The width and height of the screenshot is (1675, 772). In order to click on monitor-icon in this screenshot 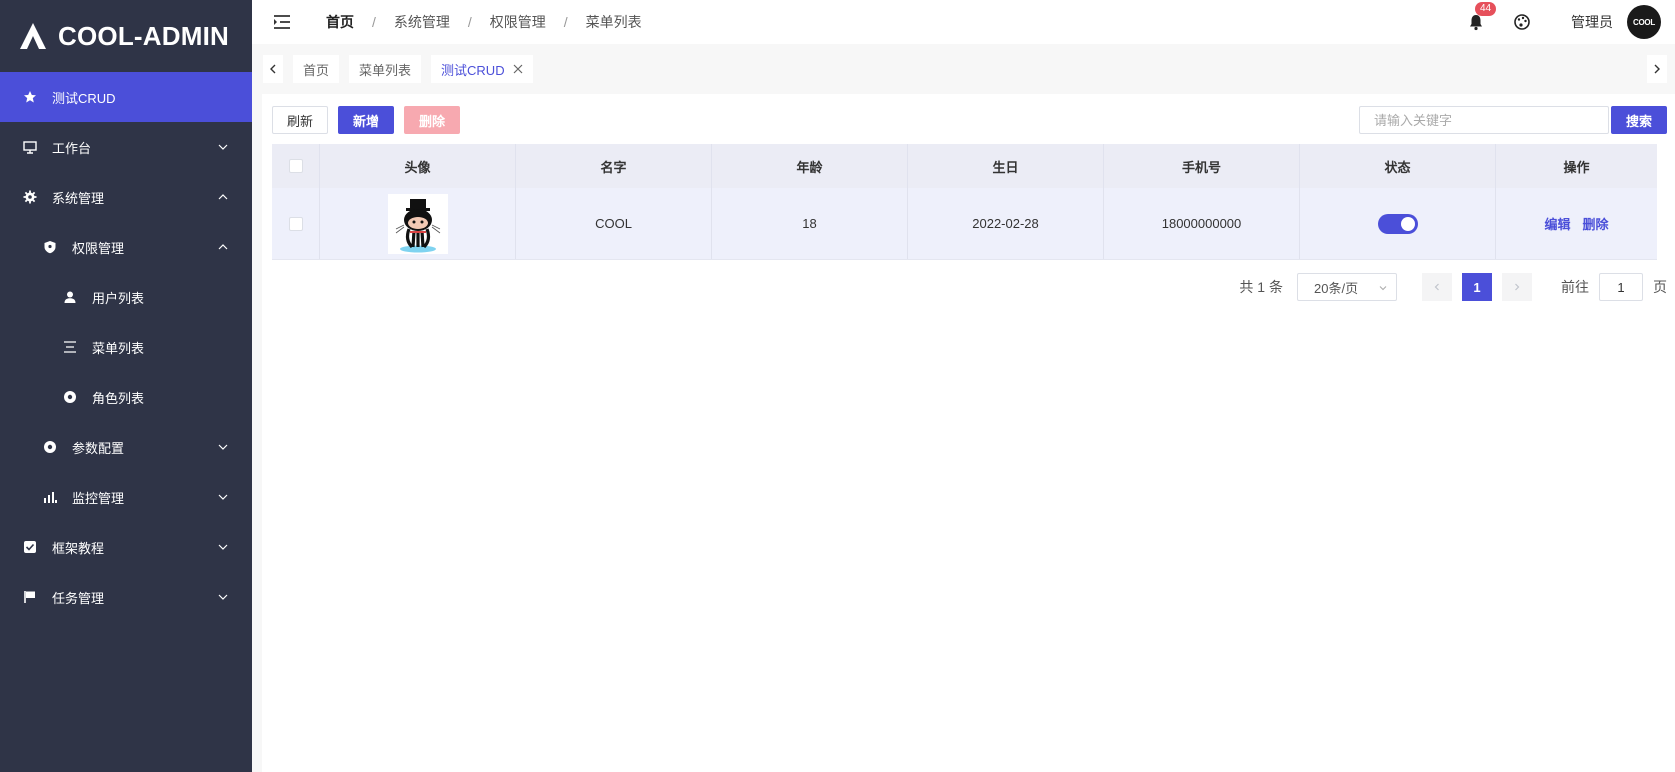, I will do `click(30, 147)`.